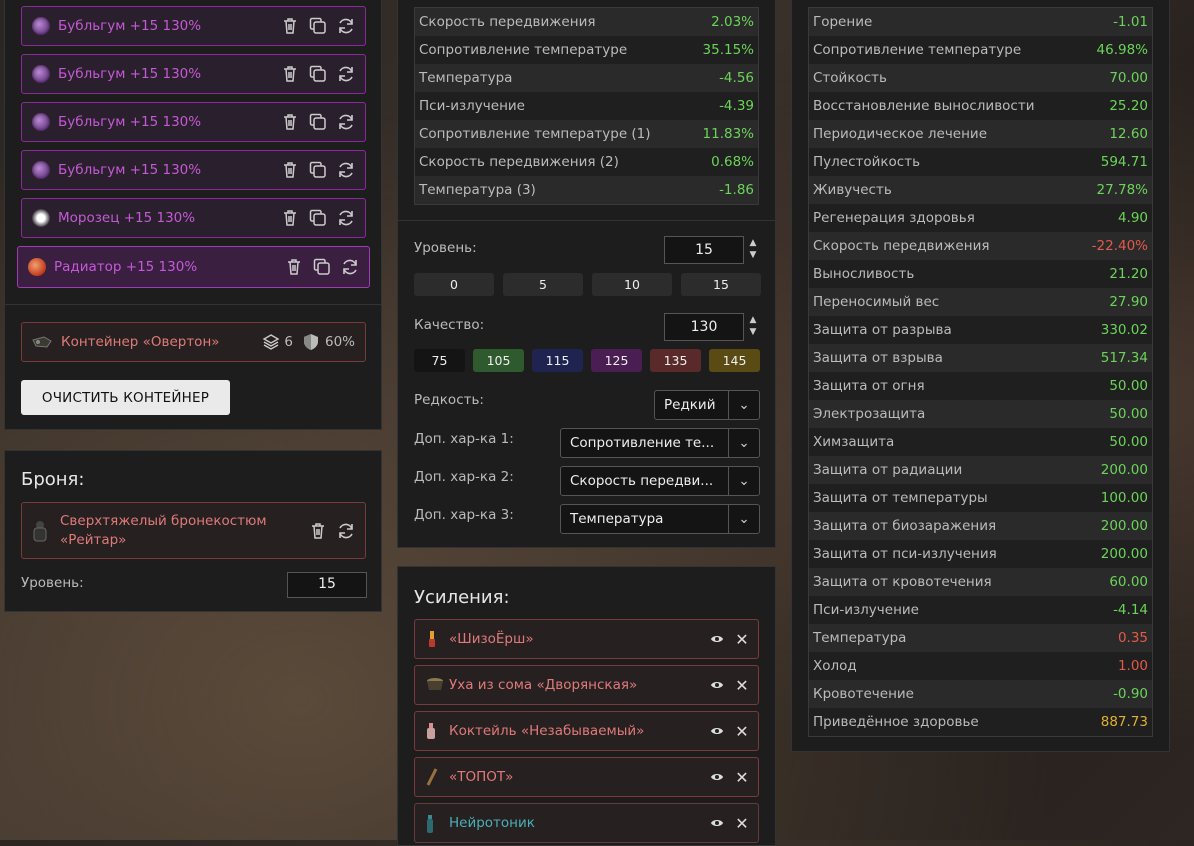  Describe the element at coordinates (942, 302) in the screenshot. I see `stat-label: Переносимый вес` at that location.